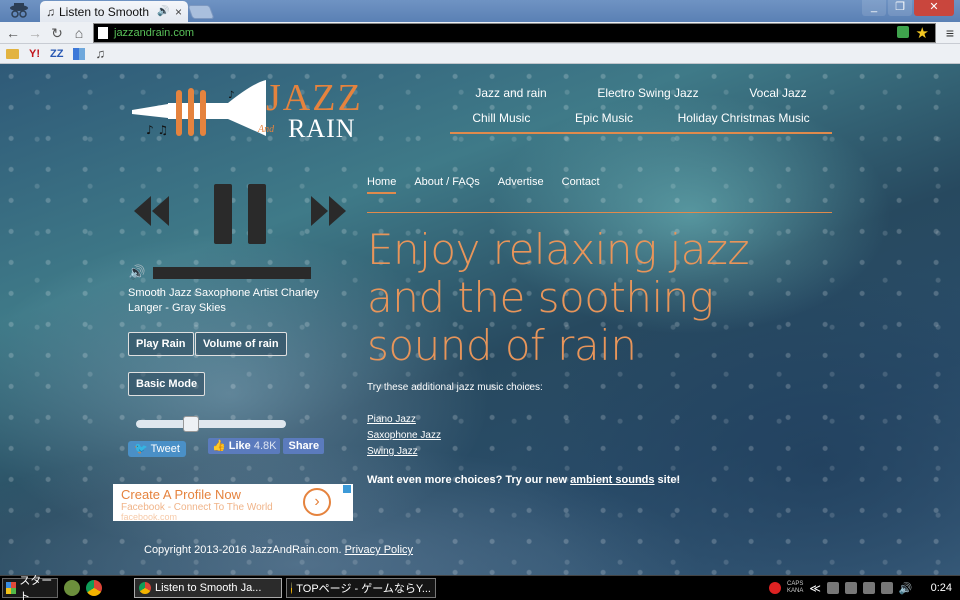  I want to click on music-bookmark-icon: ♫, so click(100, 53).